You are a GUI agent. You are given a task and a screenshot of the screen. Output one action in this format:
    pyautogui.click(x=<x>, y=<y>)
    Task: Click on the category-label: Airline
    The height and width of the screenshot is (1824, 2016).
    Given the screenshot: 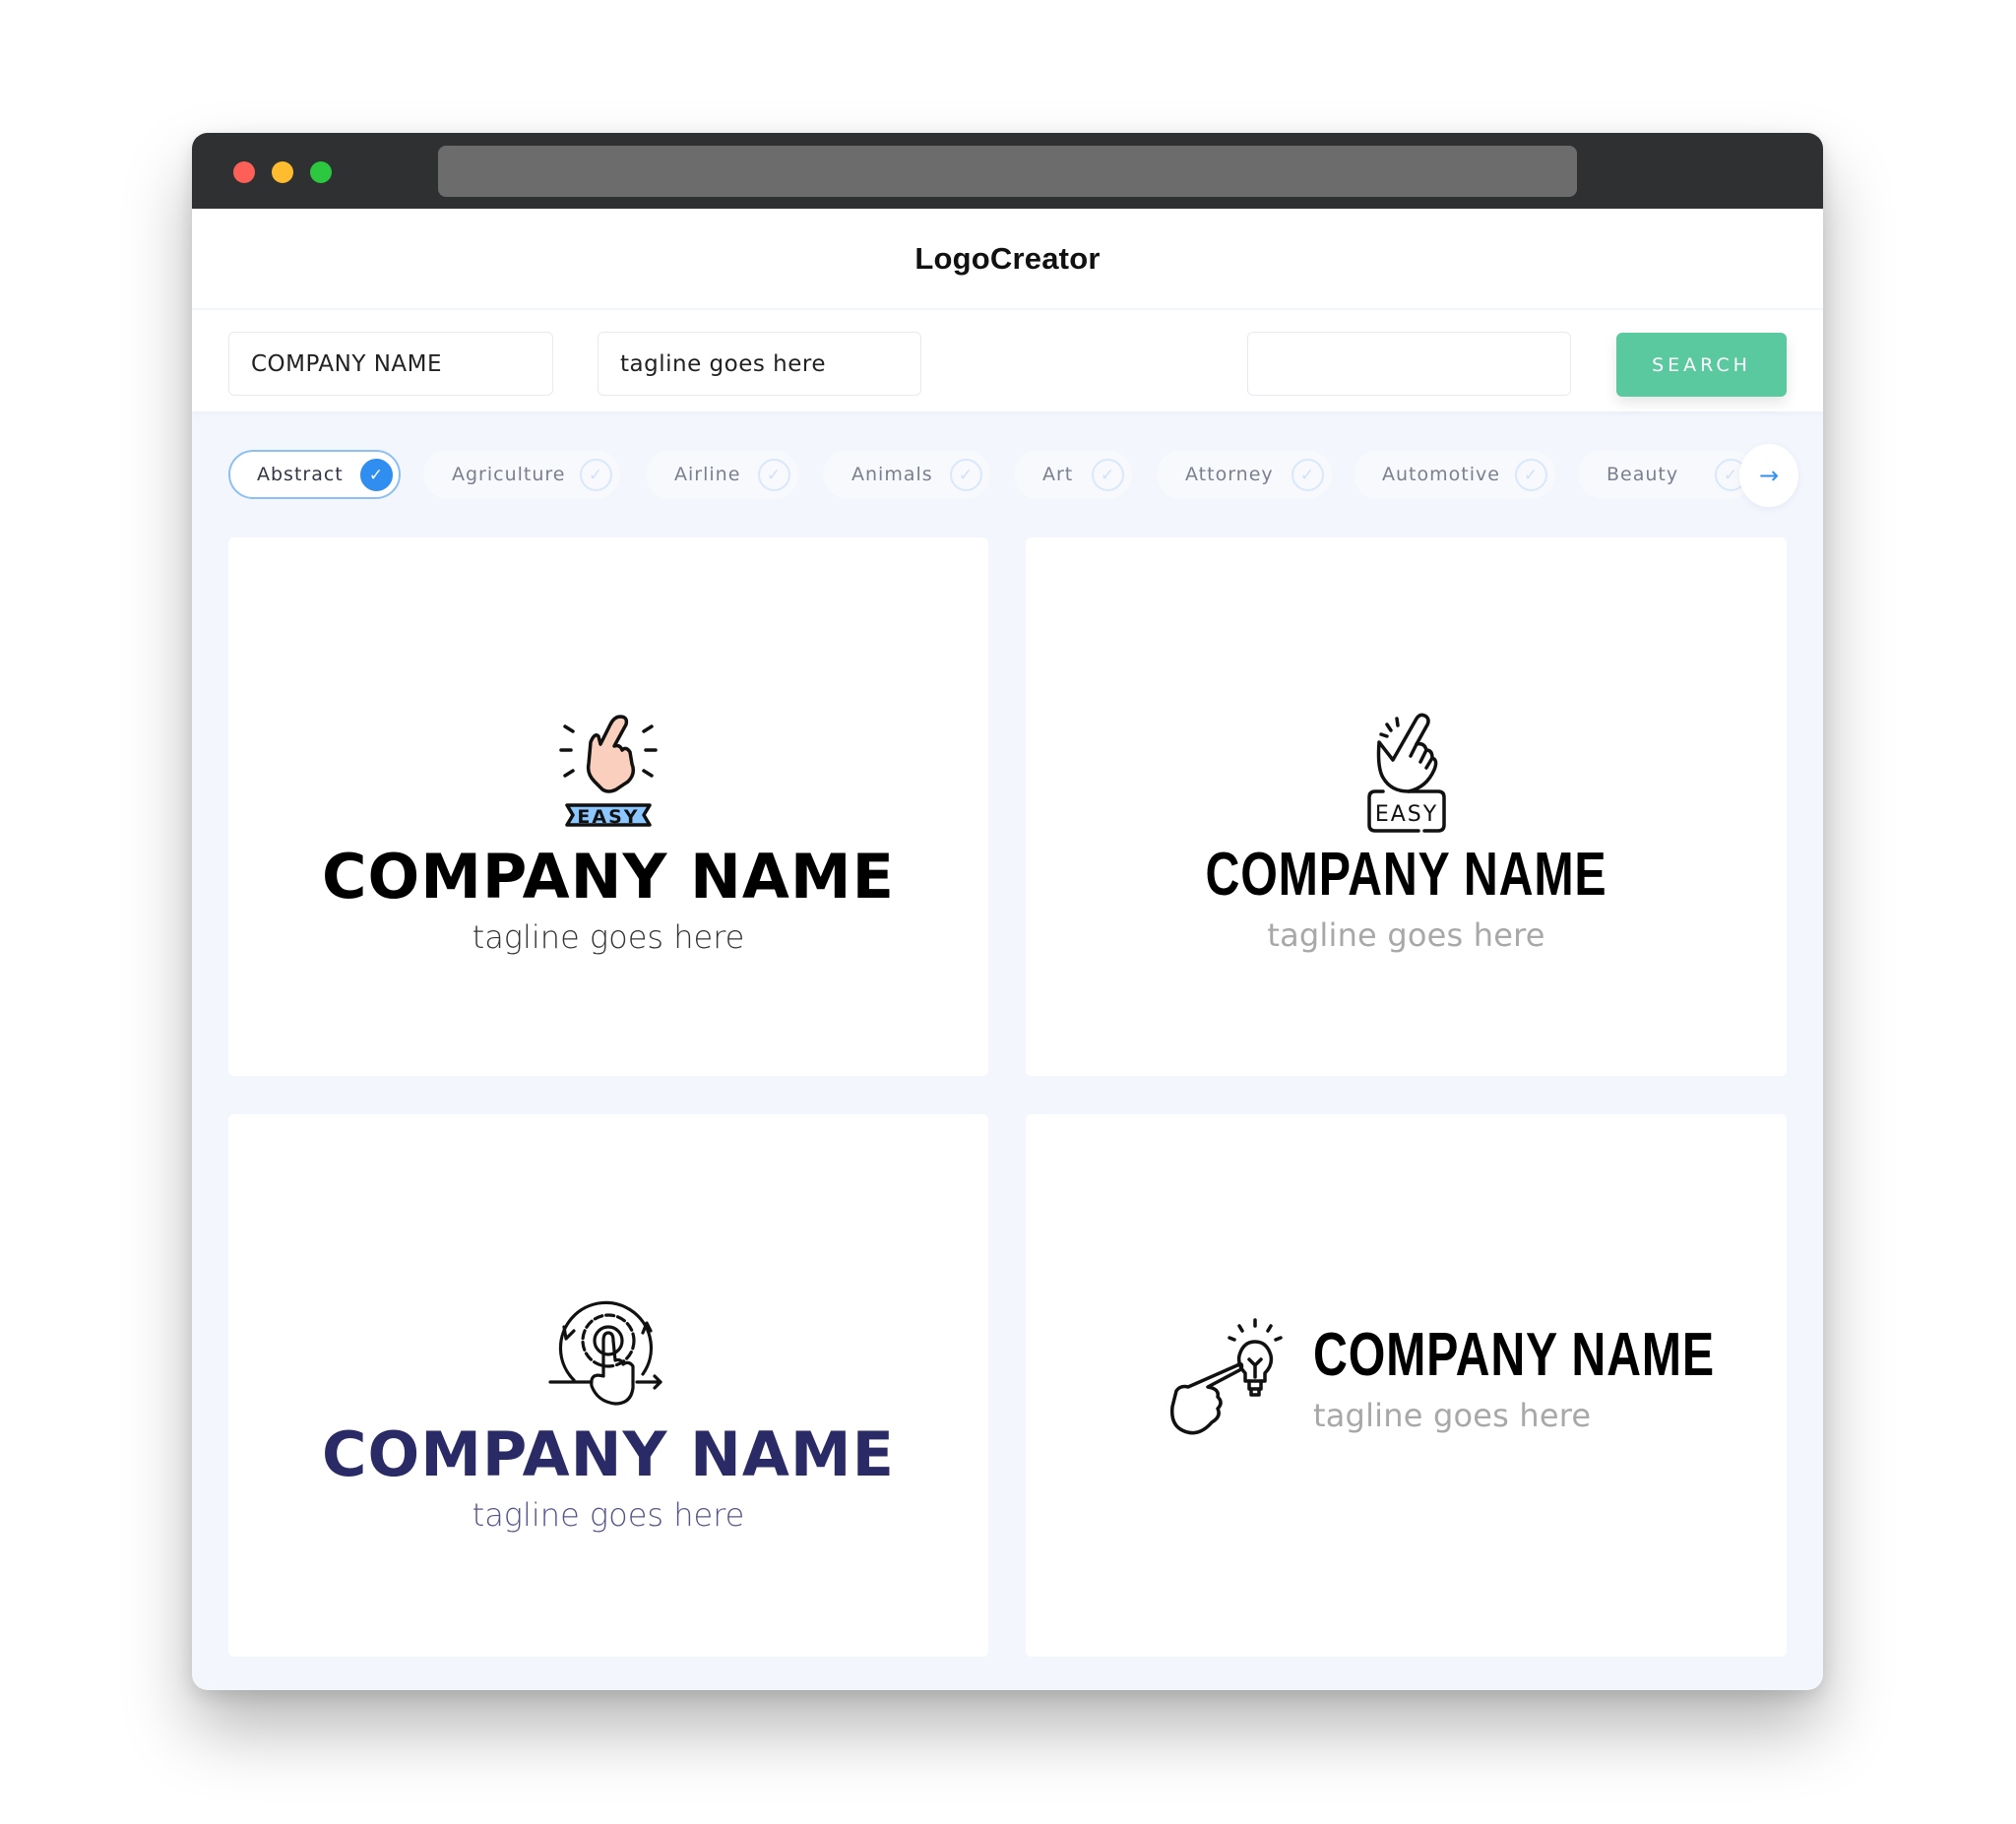 What is the action you would take?
    pyautogui.click(x=707, y=474)
    